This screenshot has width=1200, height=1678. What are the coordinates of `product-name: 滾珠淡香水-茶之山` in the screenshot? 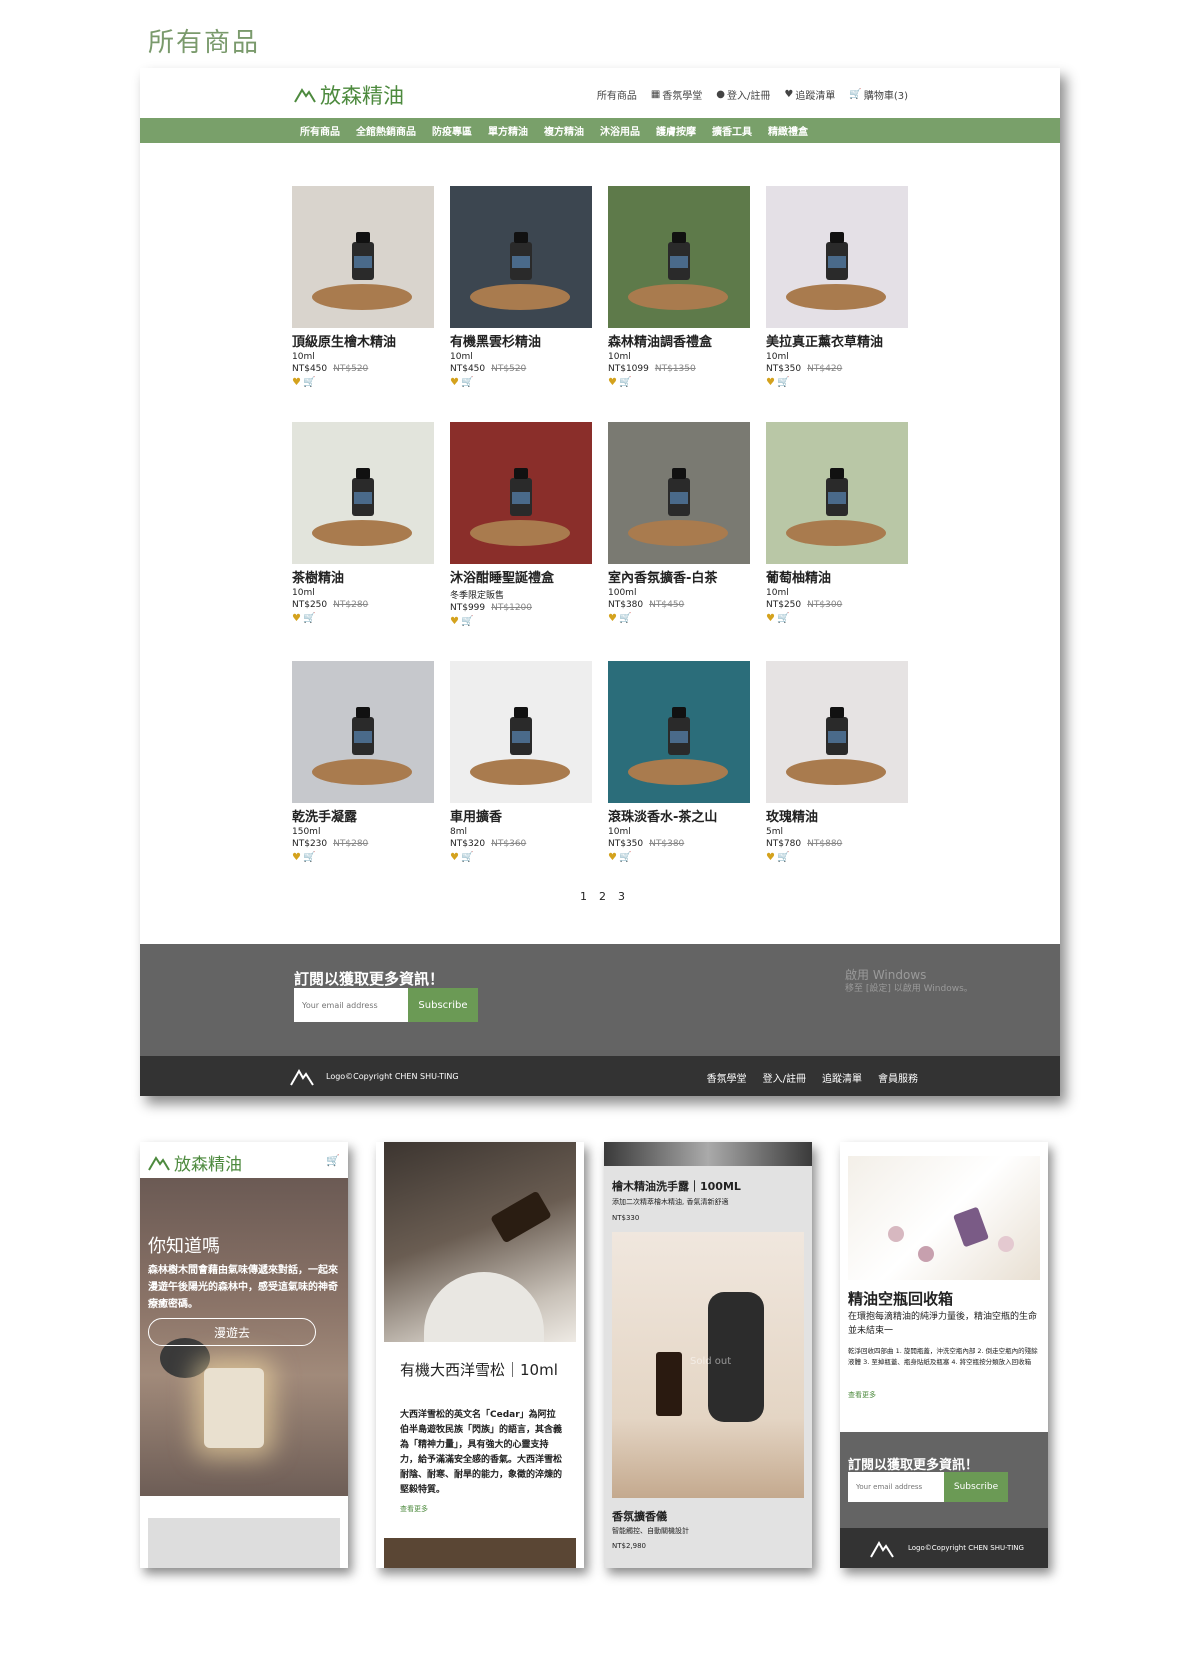 It's located at (679, 815).